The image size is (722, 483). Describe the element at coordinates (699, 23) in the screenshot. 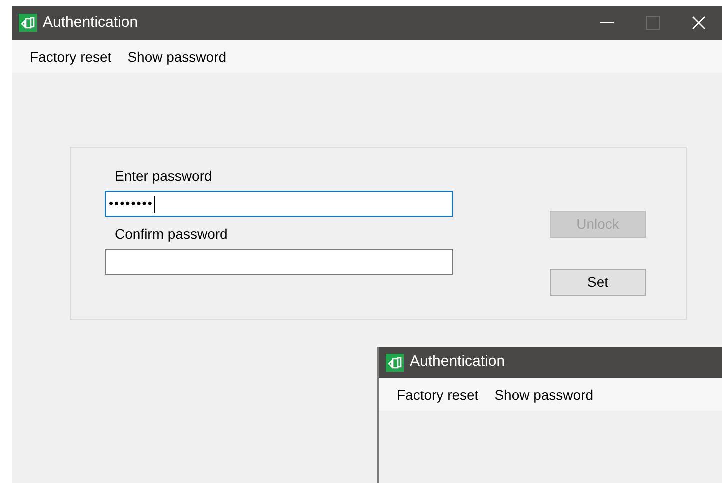

I see `close-icon` at that location.